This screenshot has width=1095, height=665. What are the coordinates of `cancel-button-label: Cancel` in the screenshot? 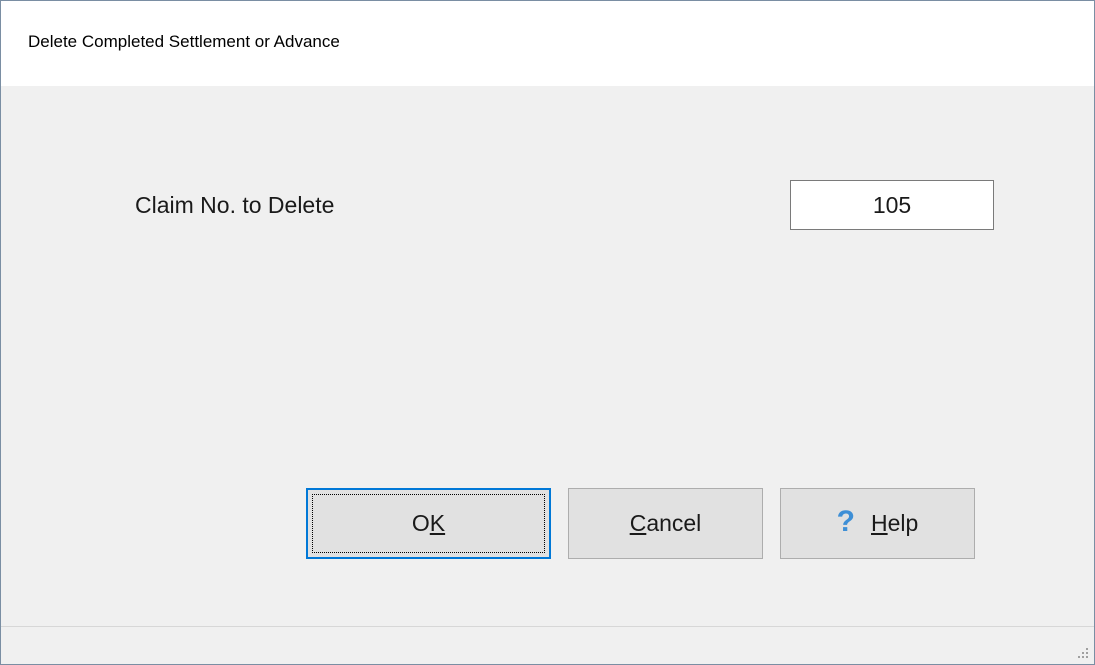 It's located at (665, 523).